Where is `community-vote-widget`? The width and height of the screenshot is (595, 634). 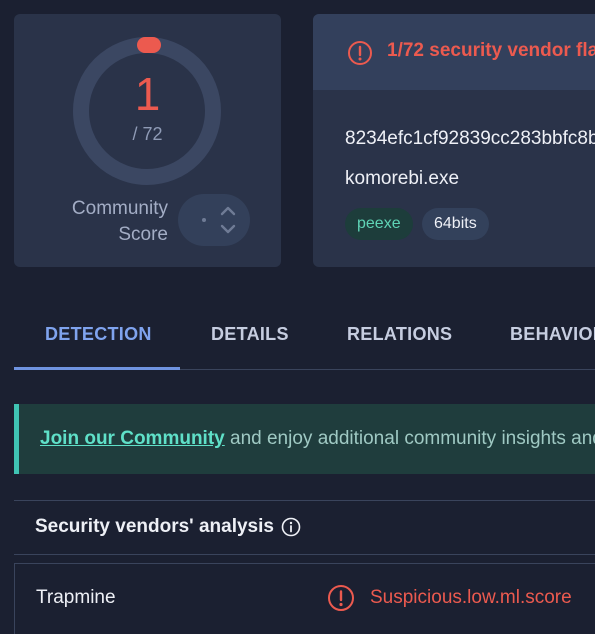
community-vote-widget is located at coordinates (214, 220).